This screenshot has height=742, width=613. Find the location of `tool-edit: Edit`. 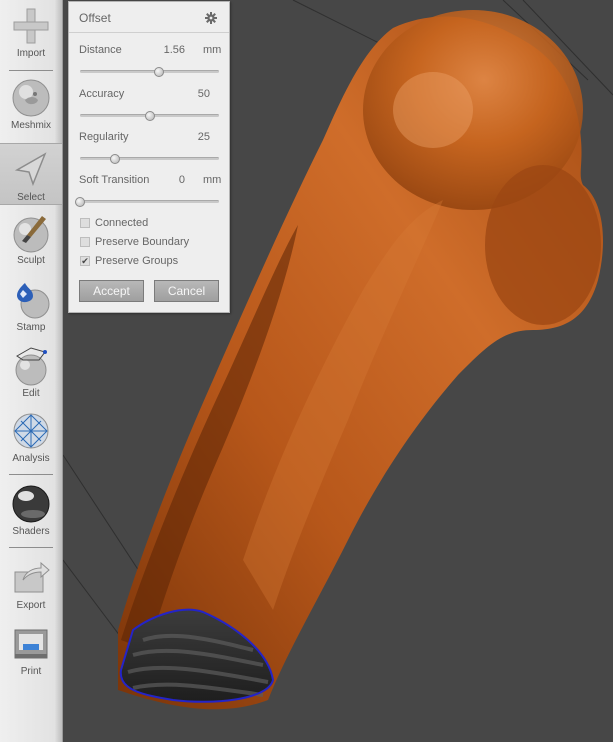

tool-edit: Edit is located at coordinates (31, 372).